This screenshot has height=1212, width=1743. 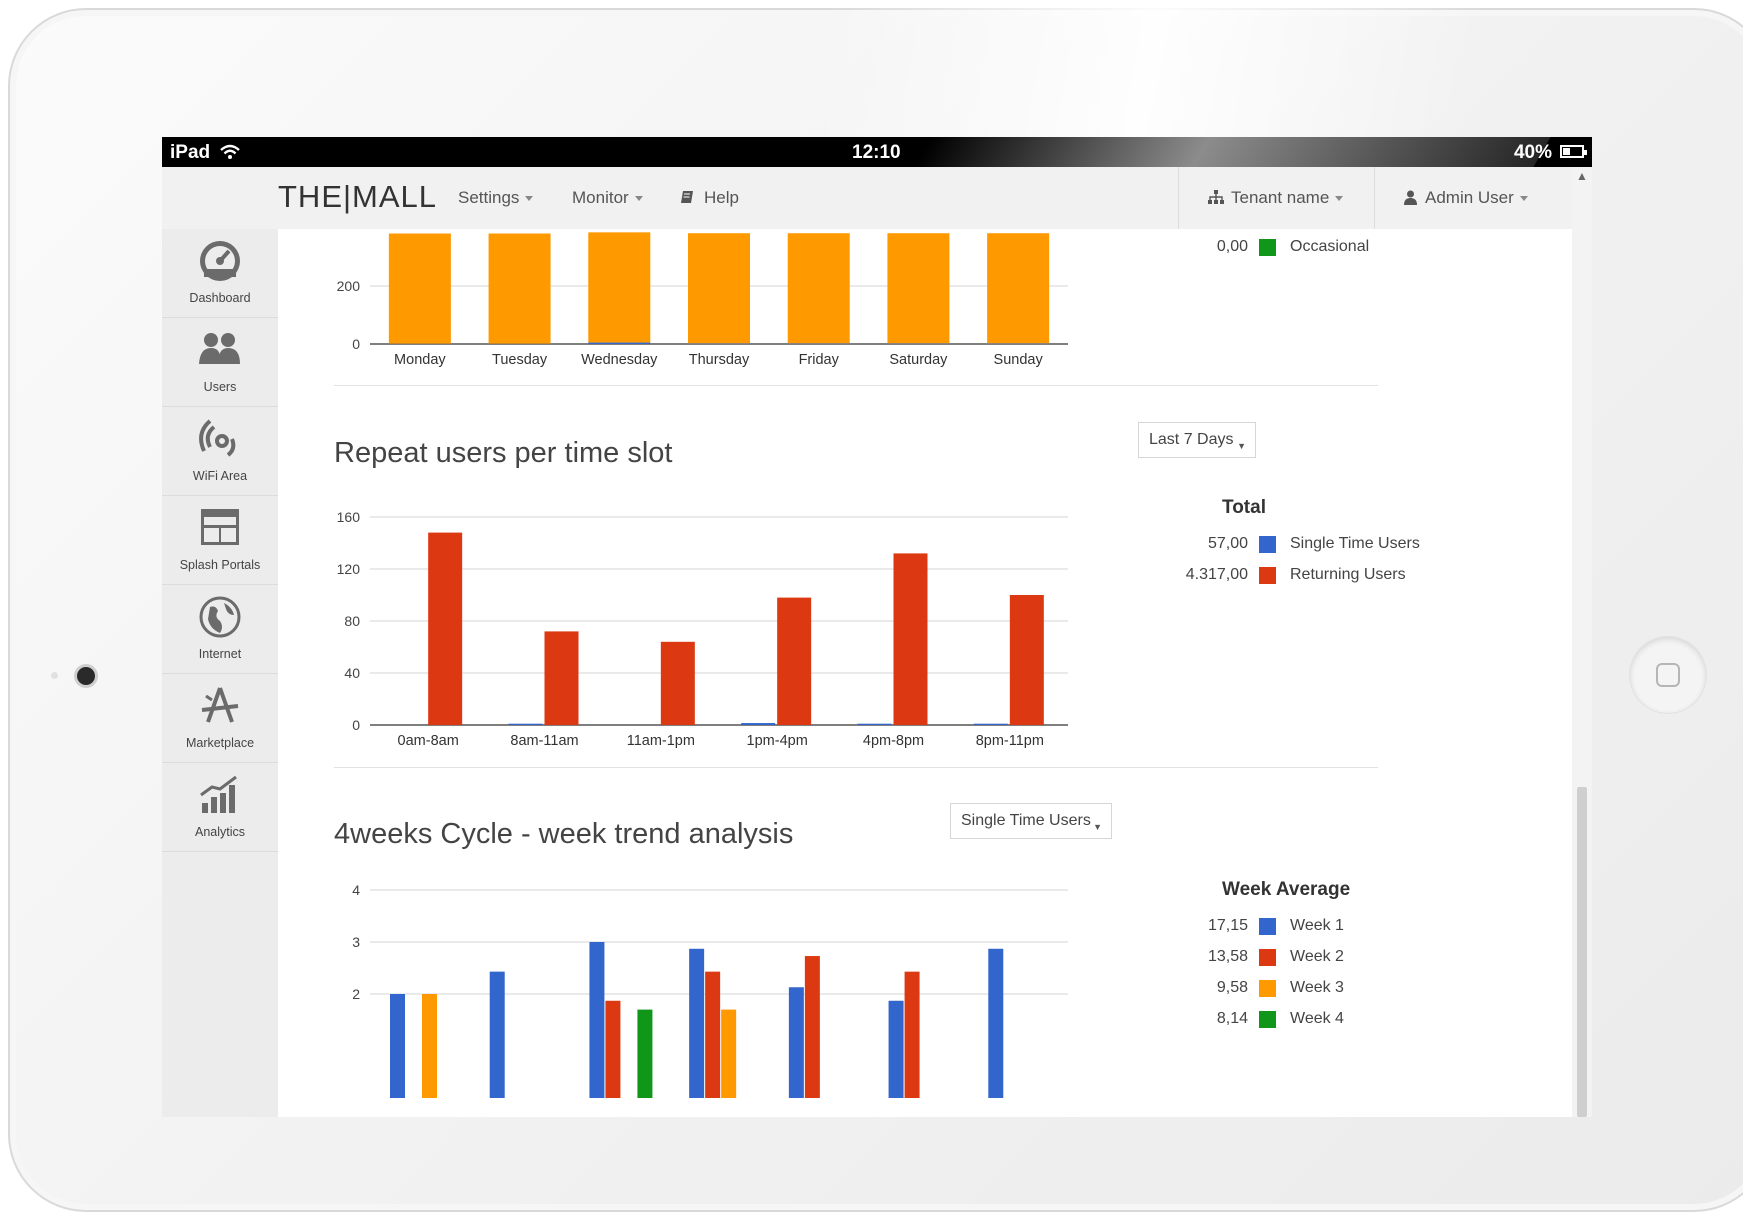 I want to click on status-bar: iPad 12:10 40%, so click(x=877, y=152).